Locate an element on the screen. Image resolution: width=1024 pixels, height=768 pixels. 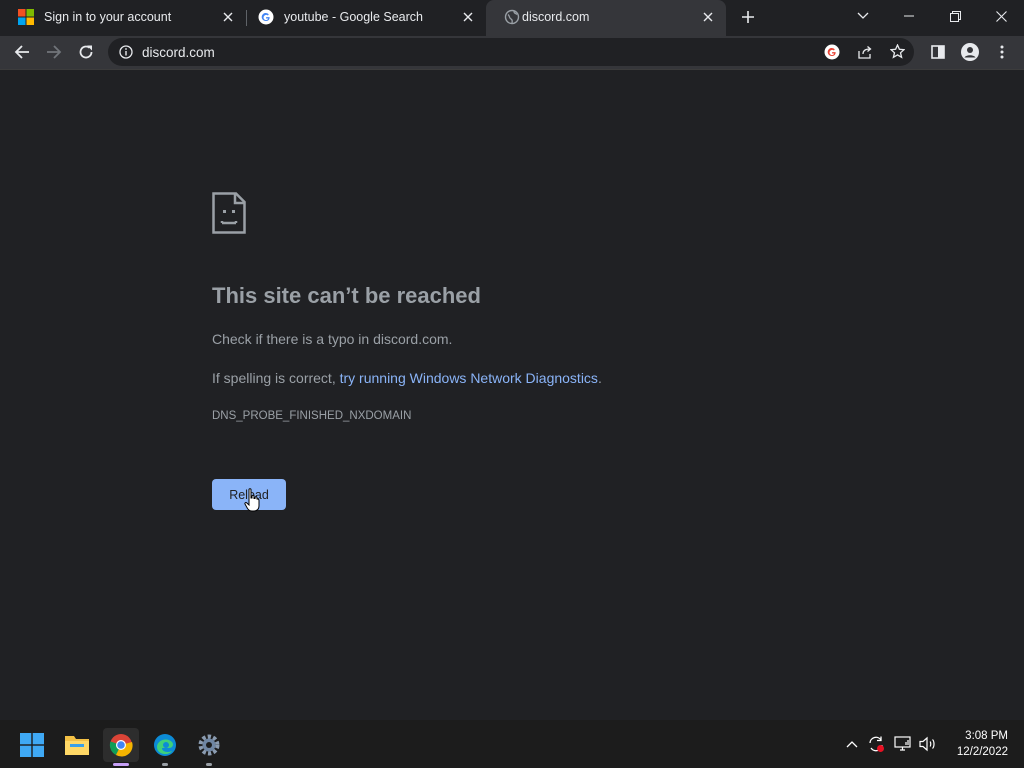
side-panel-button is located at coordinates (938, 52).